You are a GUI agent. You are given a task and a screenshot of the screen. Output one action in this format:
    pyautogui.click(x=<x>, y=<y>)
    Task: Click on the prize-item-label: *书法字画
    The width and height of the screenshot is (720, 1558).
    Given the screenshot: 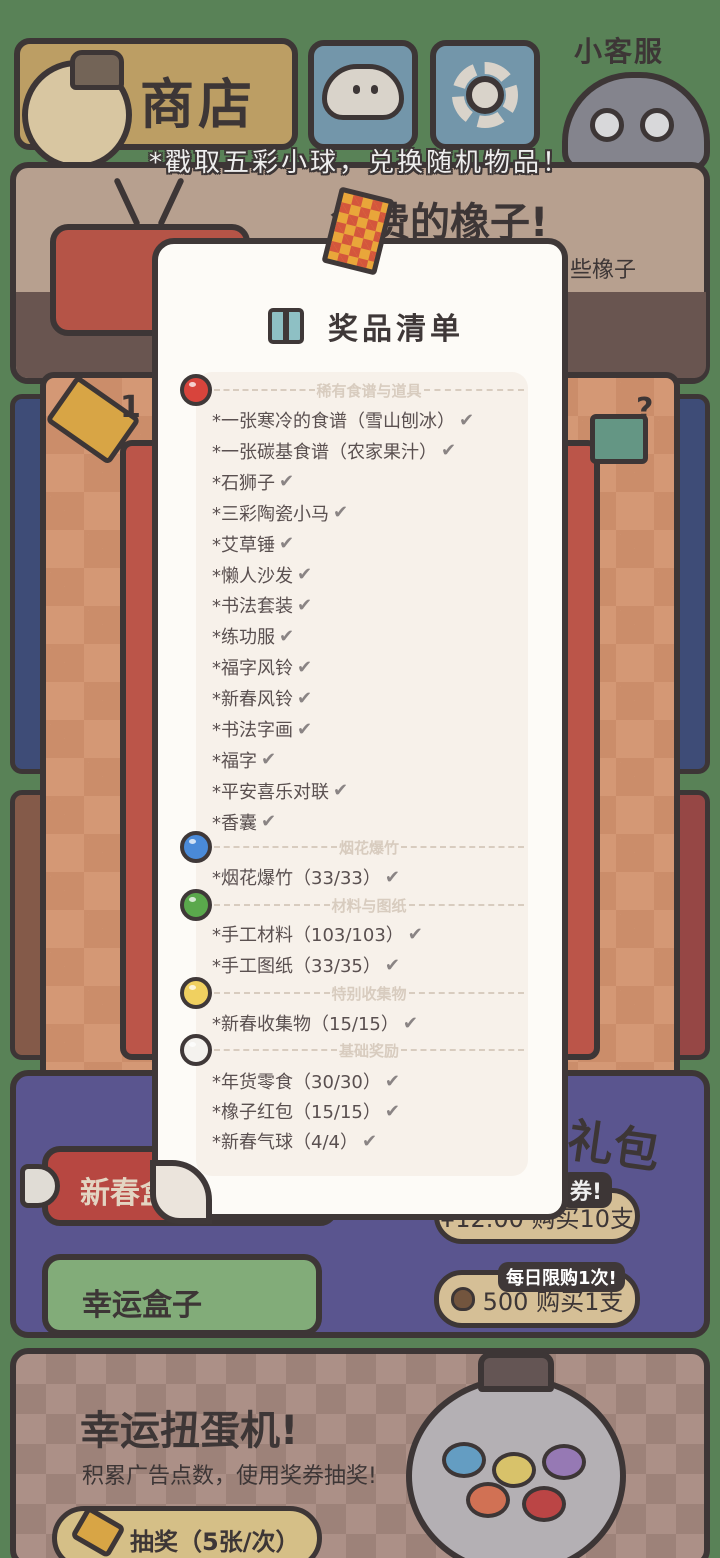 What is the action you would take?
    pyautogui.click(x=252, y=730)
    